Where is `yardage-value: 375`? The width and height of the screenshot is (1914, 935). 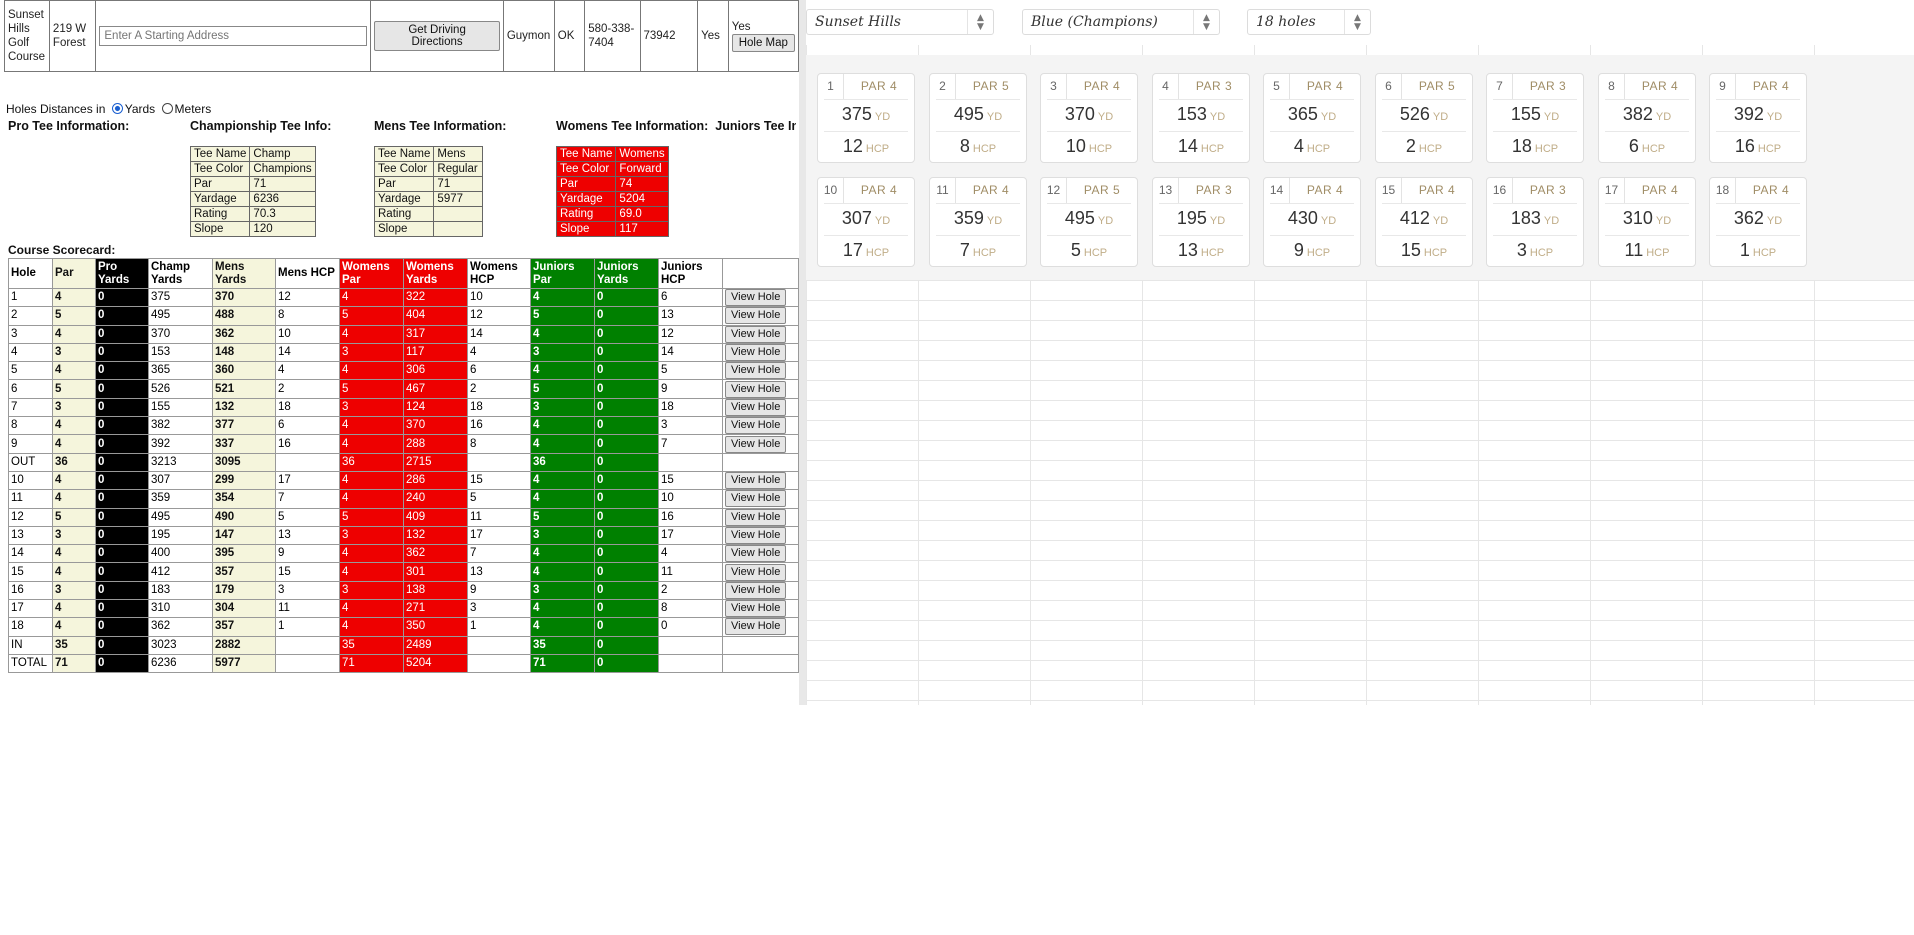 yardage-value: 375 is located at coordinates (856, 114).